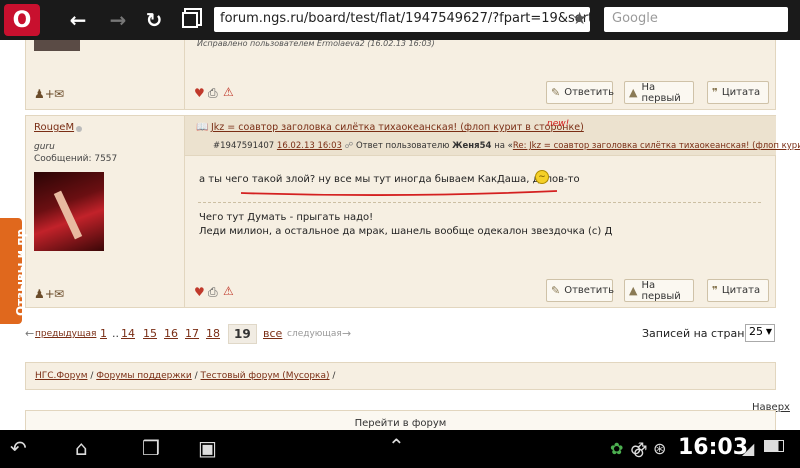 Image resolution: width=800 pixels, height=468 pixels. What do you see at coordinates (115, 333) in the screenshot?
I see `page-ellipsis: ..` at bounding box center [115, 333].